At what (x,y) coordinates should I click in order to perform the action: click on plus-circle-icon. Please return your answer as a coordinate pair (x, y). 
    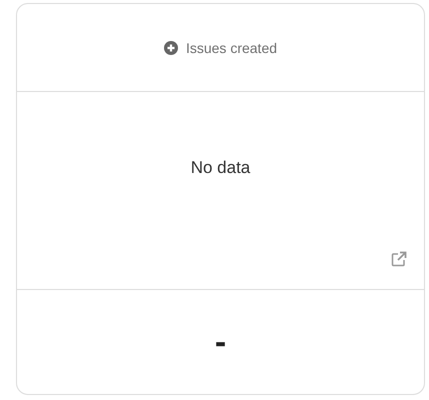
    Looking at the image, I should click on (171, 47).